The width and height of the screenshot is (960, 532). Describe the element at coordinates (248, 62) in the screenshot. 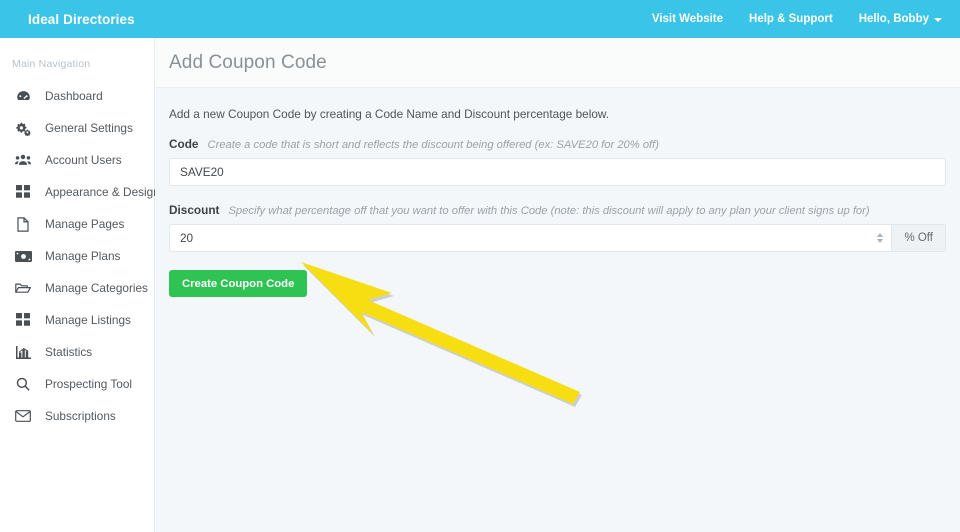

I see `page-title: Add Coupon Code` at that location.